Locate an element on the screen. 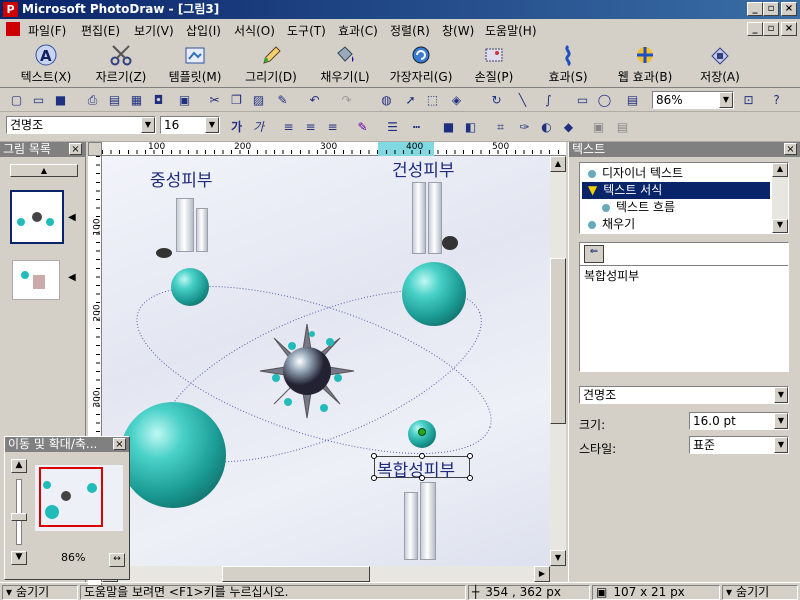 This screenshot has height=600, width=800. vertical-scrollbar: ▲ ▼ is located at coordinates (558, 361).